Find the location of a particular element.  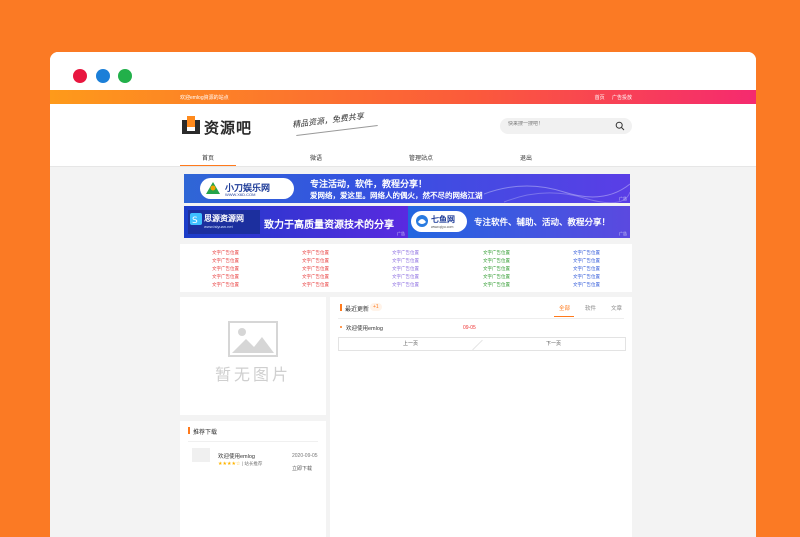

banner2-right-logo-pill: 七鱼网 www.qiyu.com is located at coordinates (439, 221).